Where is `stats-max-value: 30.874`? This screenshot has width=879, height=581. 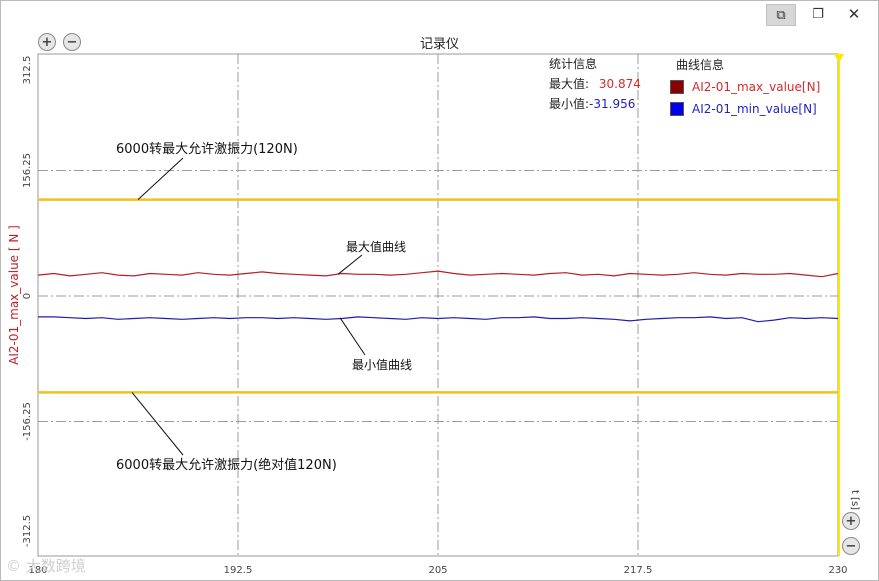 stats-max-value: 30.874 is located at coordinates (619, 84).